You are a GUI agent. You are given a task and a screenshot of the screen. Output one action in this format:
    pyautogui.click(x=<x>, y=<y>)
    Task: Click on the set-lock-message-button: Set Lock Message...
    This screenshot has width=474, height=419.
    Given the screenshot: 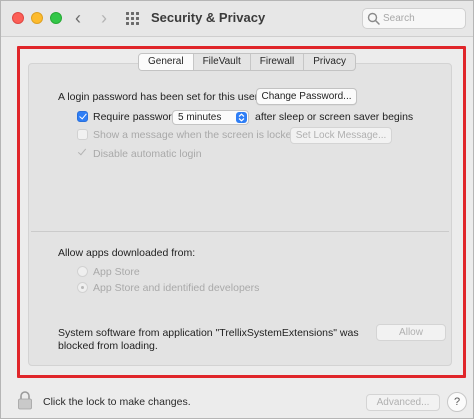 What is the action you would take?
    pyautogui.click(x=341, y=135)
    